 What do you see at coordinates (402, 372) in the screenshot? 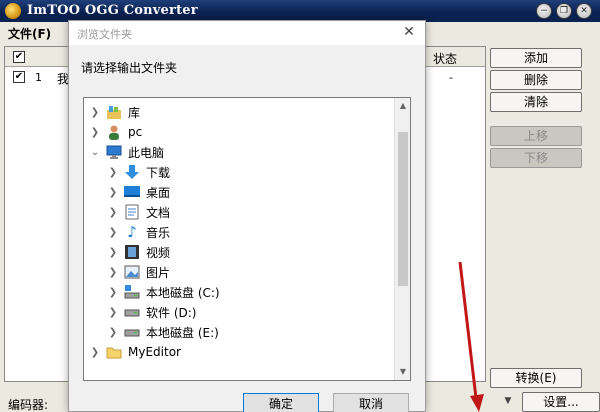
I see `scroll-down-icon: ▼` at bounding box center [402, 372].